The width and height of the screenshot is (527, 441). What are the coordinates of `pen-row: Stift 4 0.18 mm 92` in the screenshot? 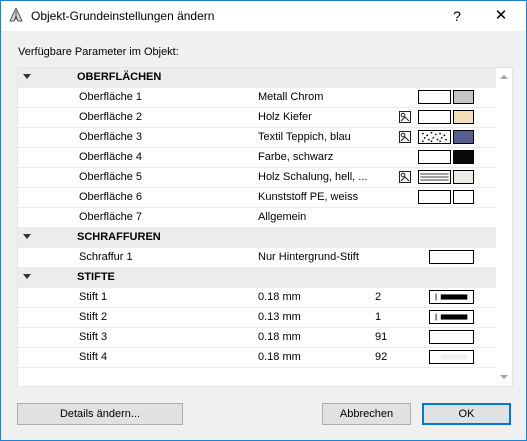 It's located at (257, 358).